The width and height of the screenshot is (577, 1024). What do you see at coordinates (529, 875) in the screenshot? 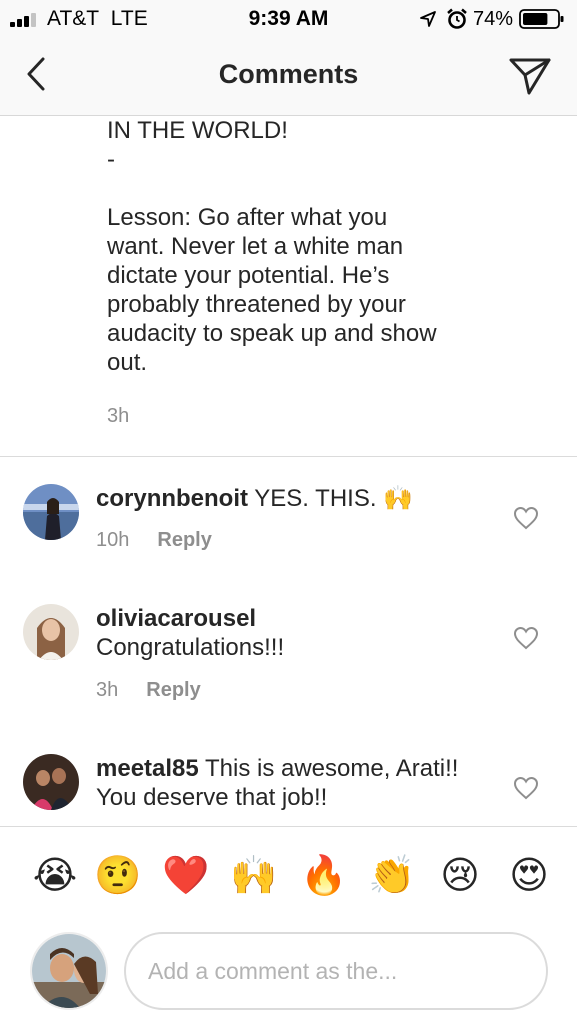
I see `emoji-heart-eyes-button: 😍` at bounding box center [529, 875].